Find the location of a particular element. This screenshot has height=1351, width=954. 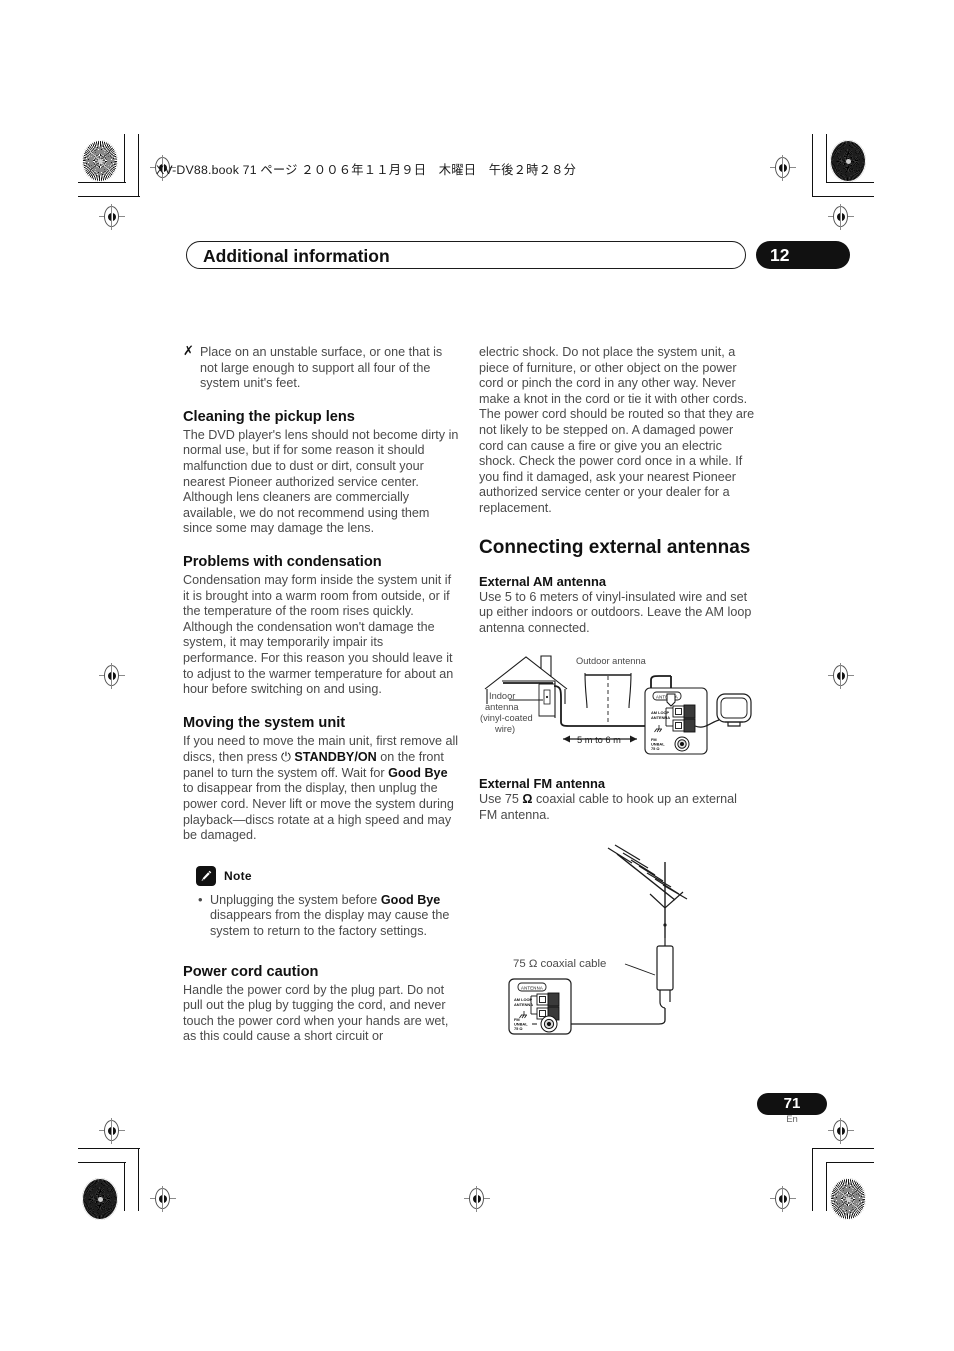

registration-rosette-bottom-left is located at coordinates (100, 1199).